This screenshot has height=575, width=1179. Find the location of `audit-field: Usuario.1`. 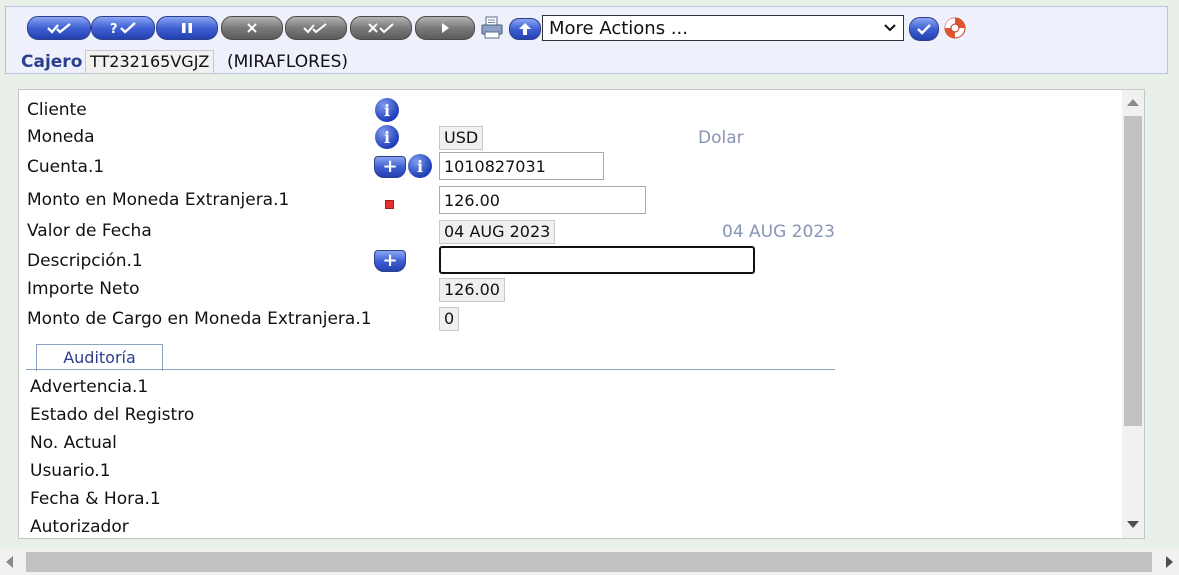

audit-field: Usuario.1 is located at coordinates (70, 471).